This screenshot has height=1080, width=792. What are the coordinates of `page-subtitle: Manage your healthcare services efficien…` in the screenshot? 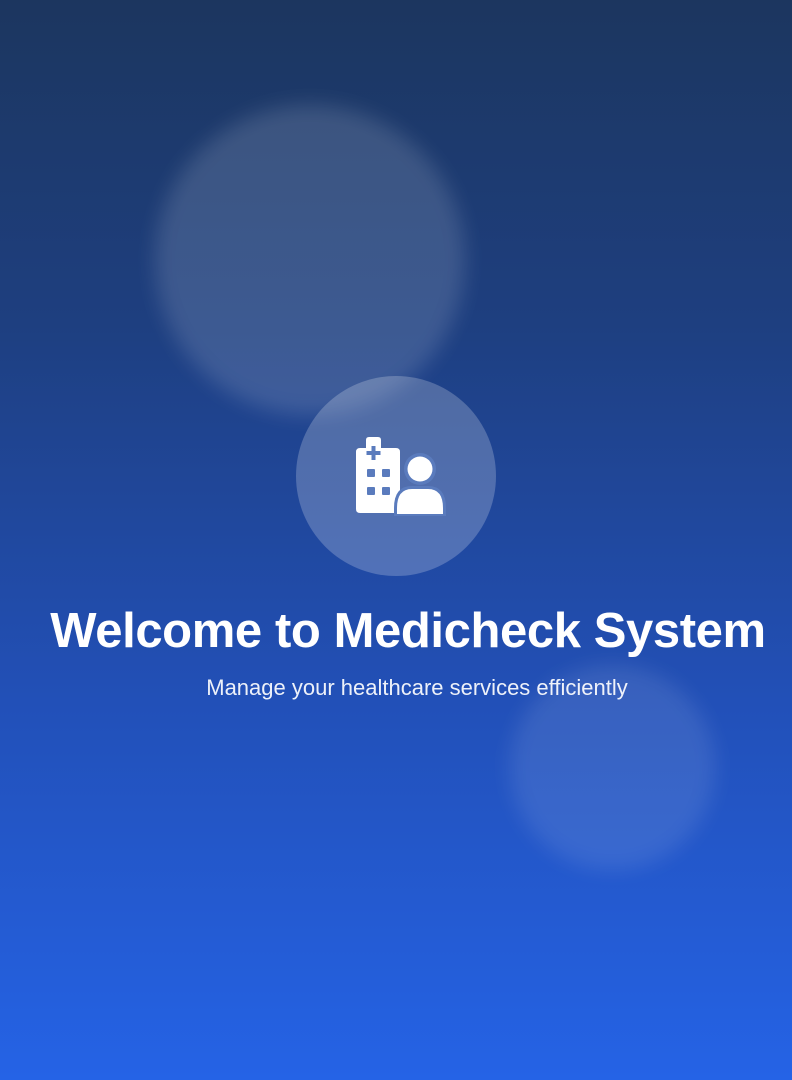 It's located at (417, 687).